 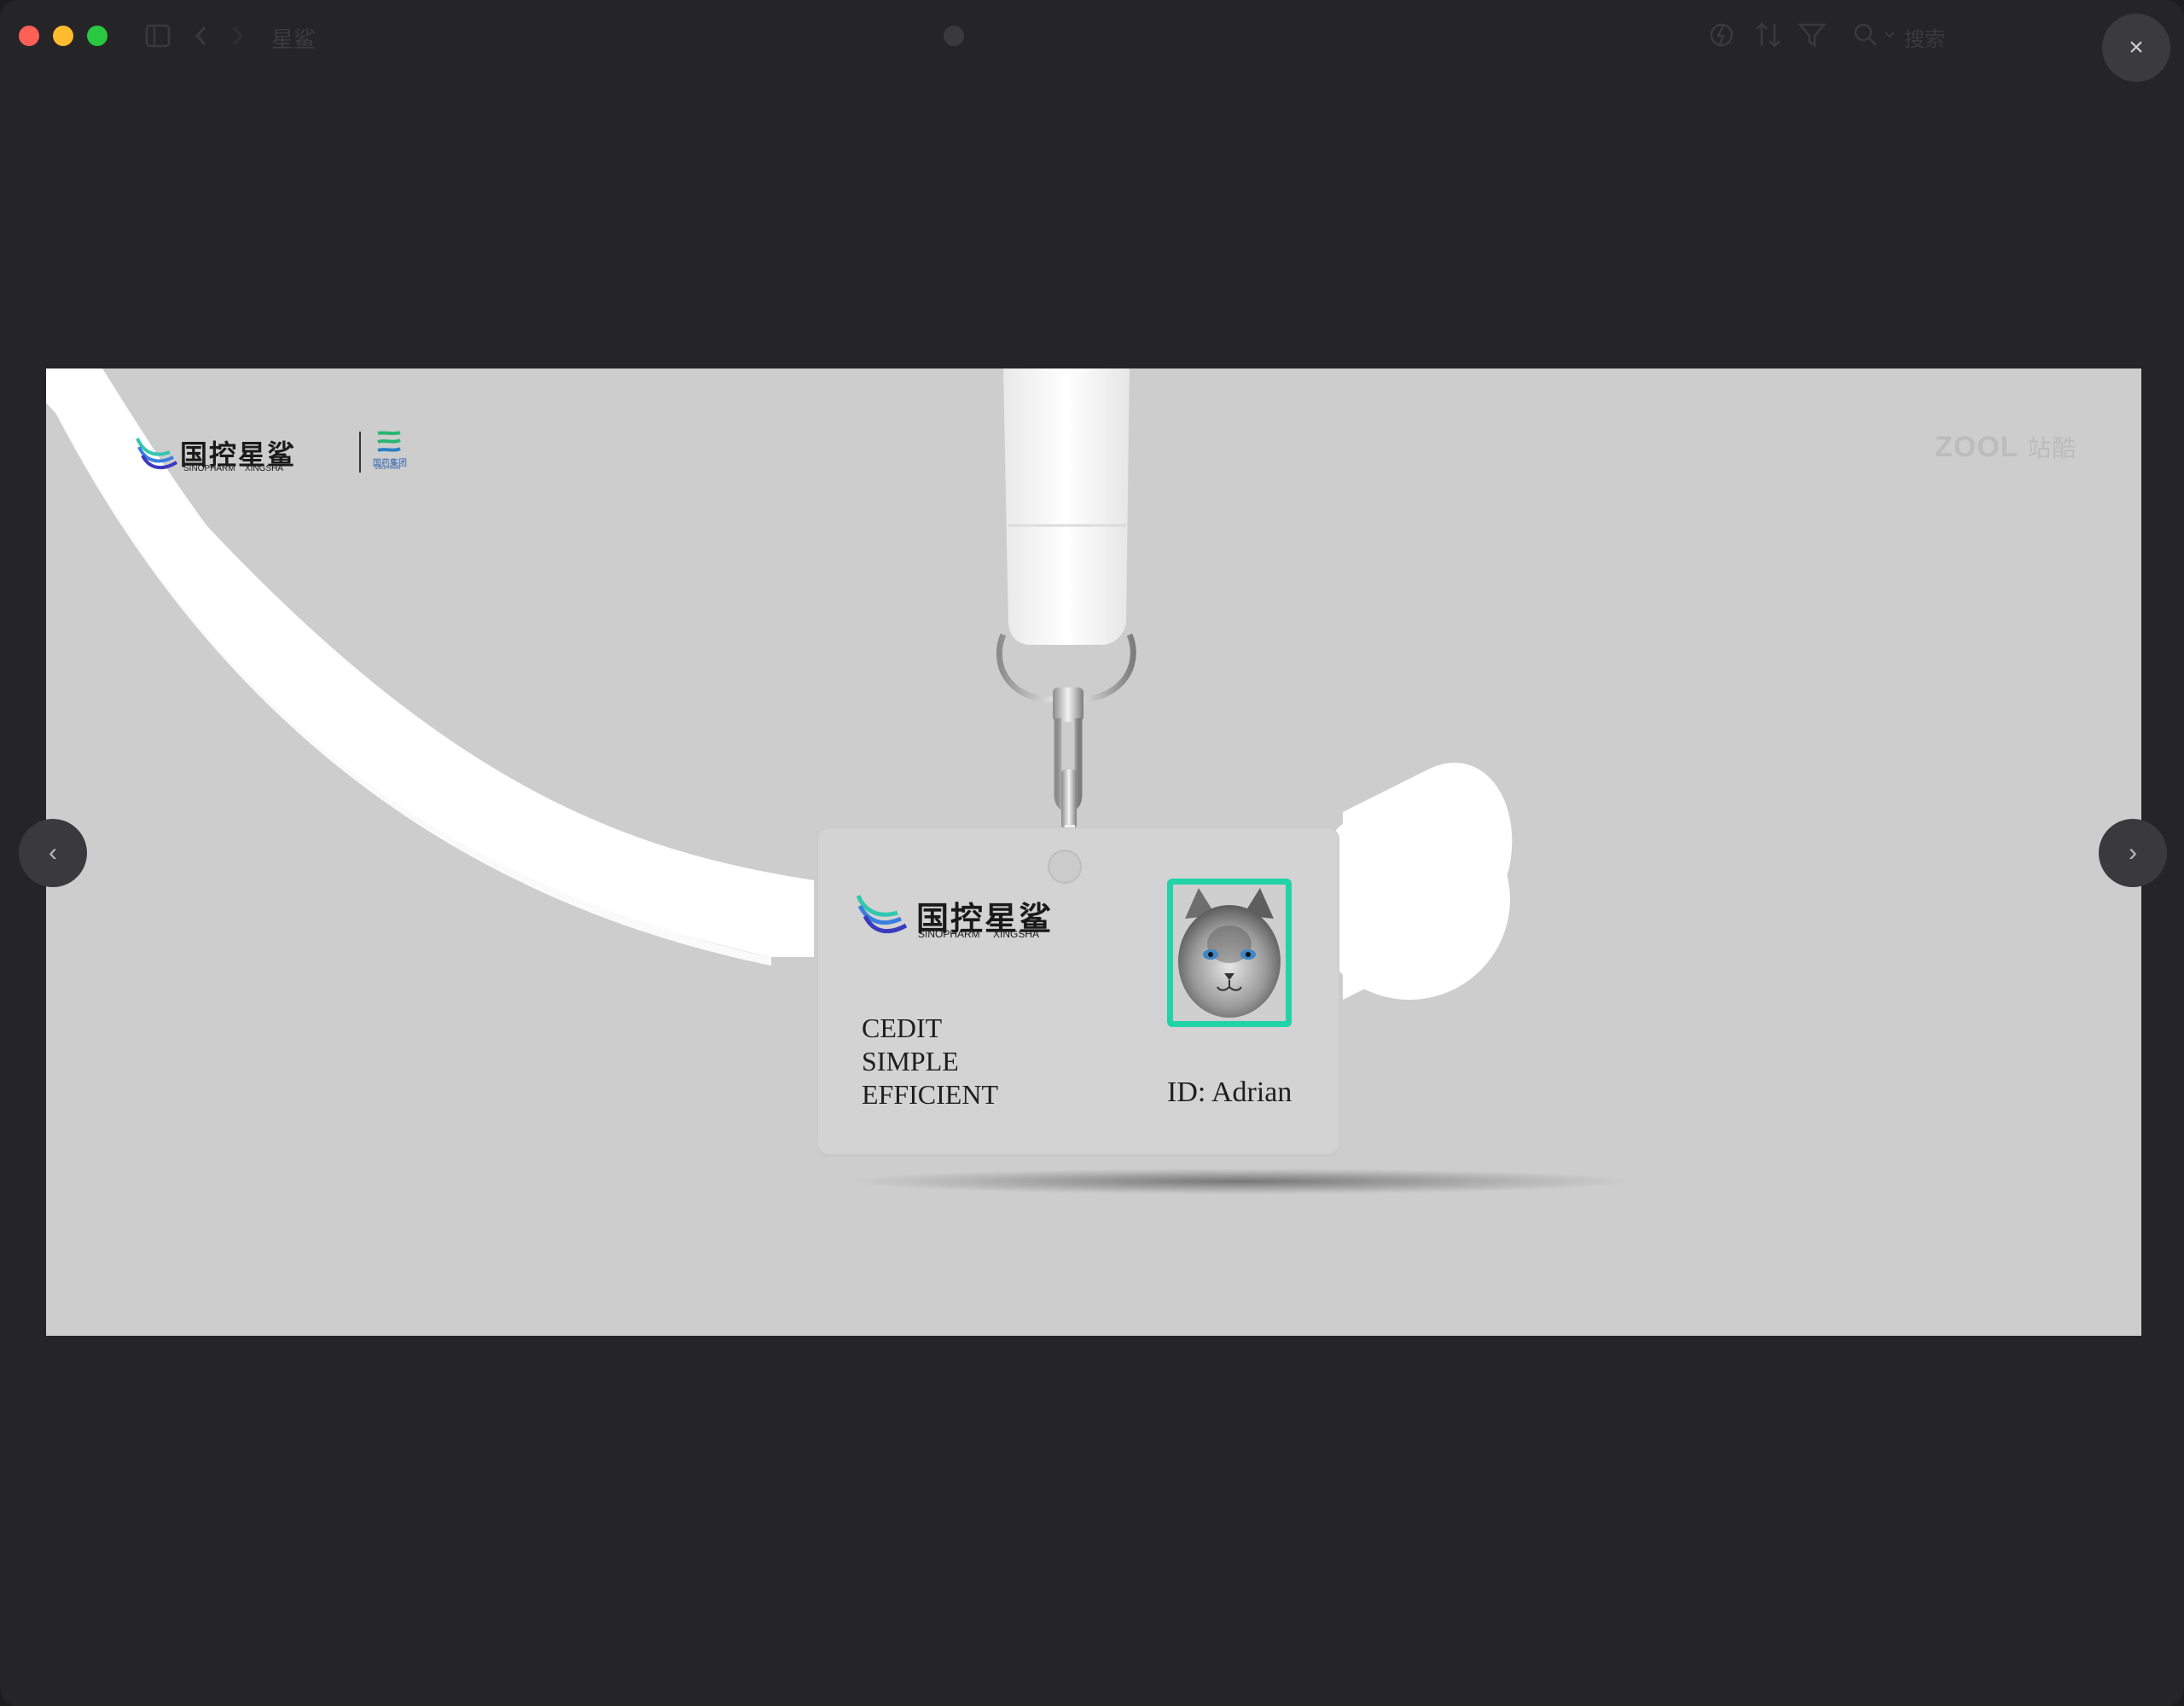 What do you see at coordinates (1016, 934) in the screenshot?
I see `badge-logo-en-right: XINGSHA` at bounding box center [1016, 934].